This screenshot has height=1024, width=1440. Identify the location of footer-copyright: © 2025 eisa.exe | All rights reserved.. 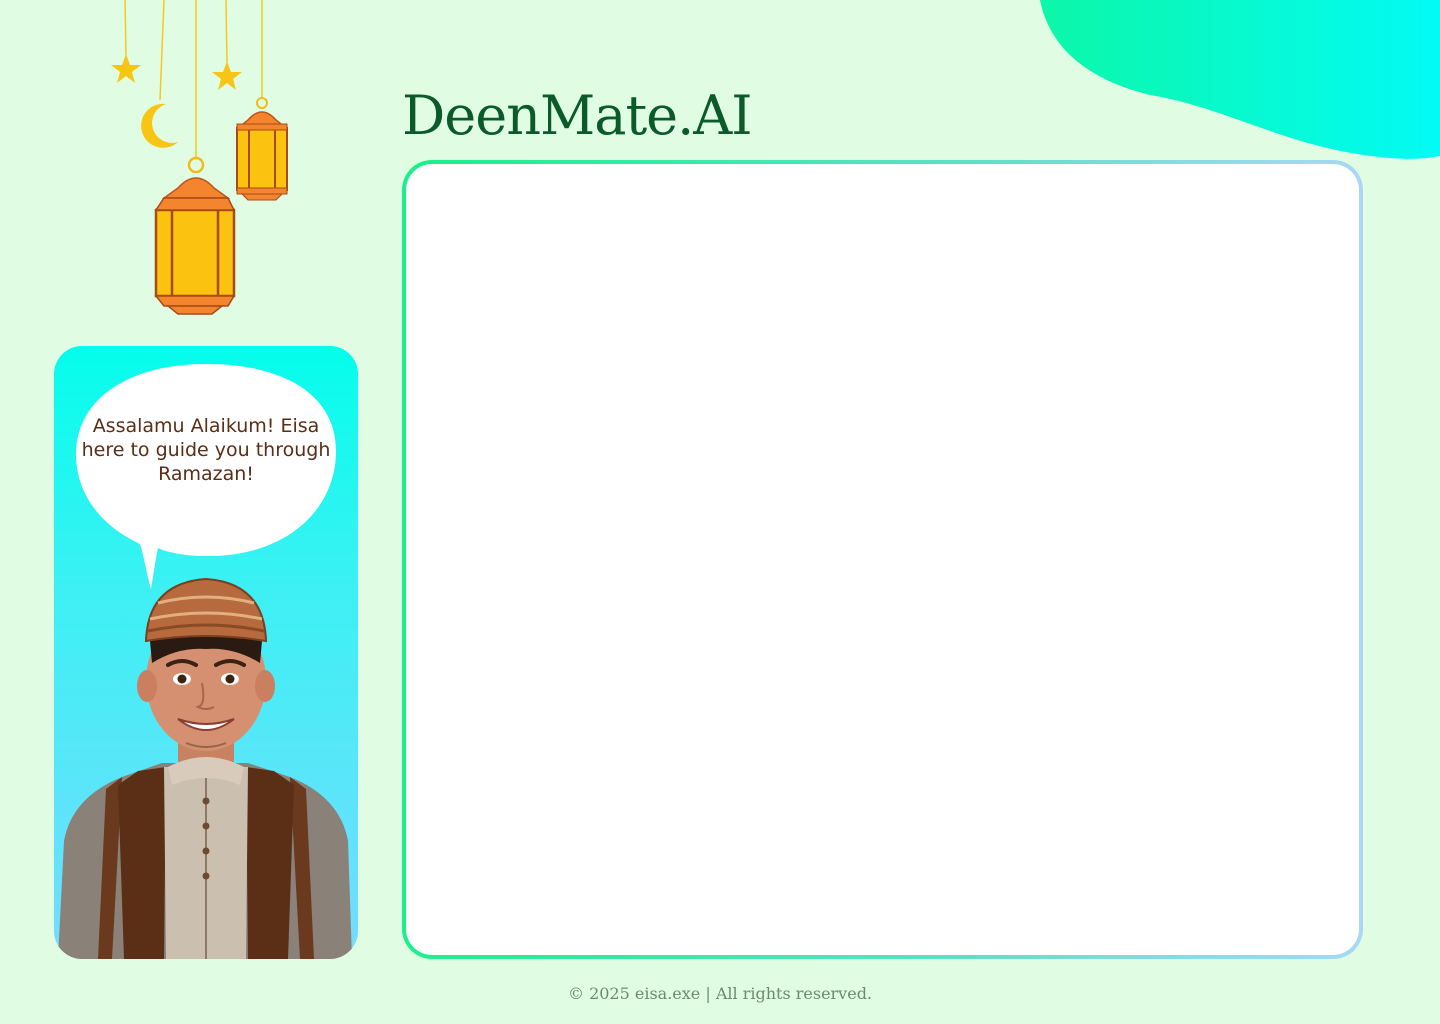
(720, 993).